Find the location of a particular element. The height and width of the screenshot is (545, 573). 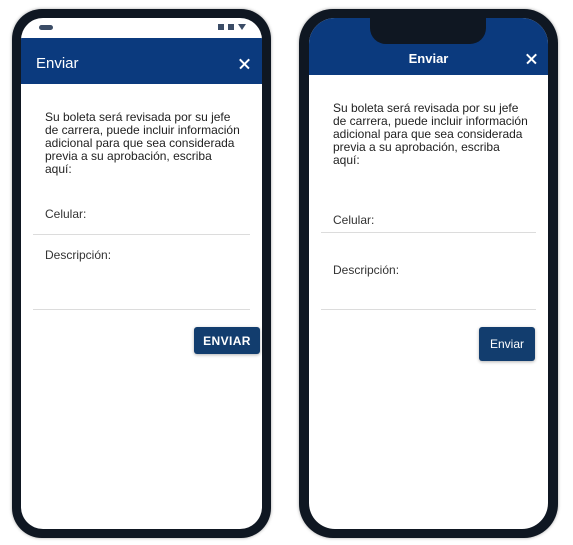

submit-button: Enviar is located at coordinates (507, 344).